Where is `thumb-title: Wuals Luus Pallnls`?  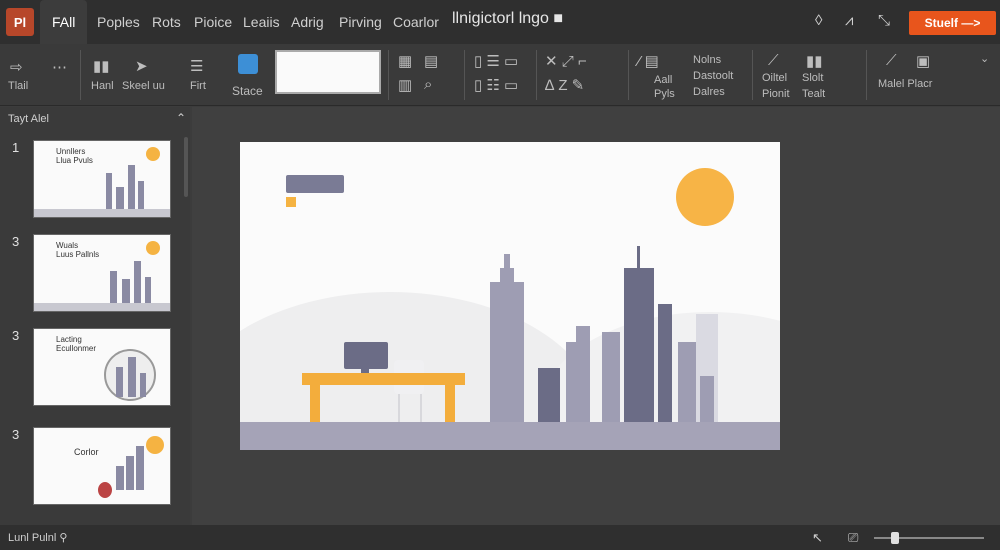 thumb-title: Wuals Luus Pallnls is located at coordinates (78, 250).